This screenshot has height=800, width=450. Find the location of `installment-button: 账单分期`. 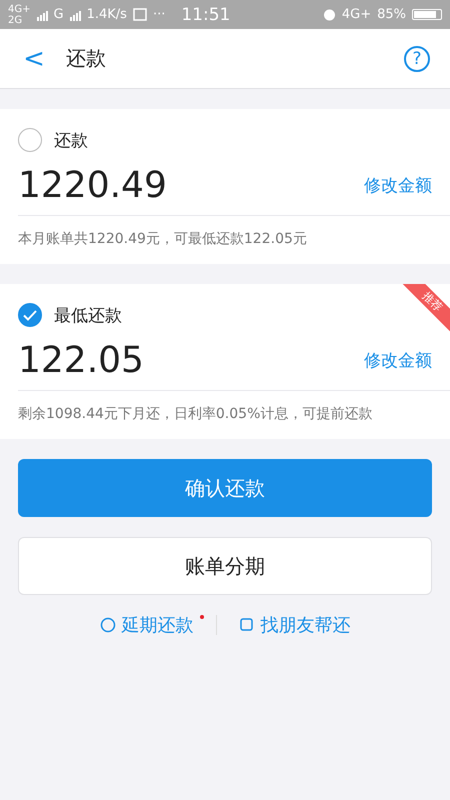

installment-button: 账单分期 is located at coordinates (225, 566).